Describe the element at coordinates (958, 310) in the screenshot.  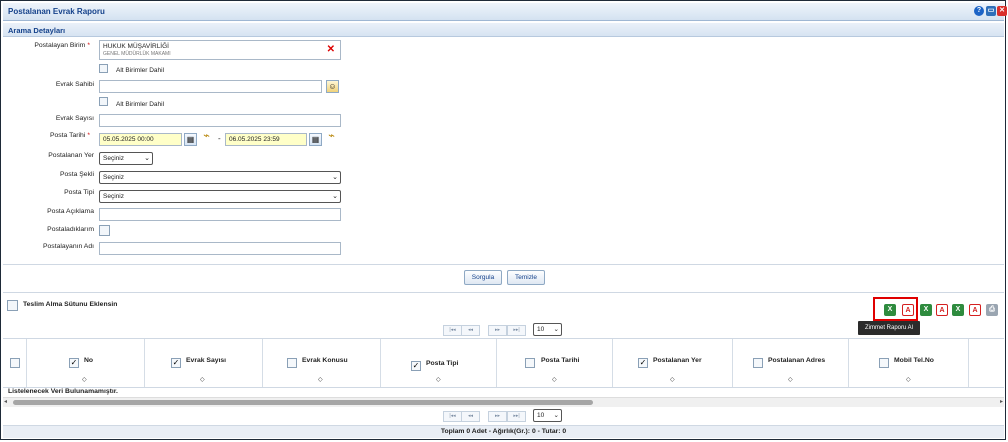
I see `excel-all-icon: X` at that location.